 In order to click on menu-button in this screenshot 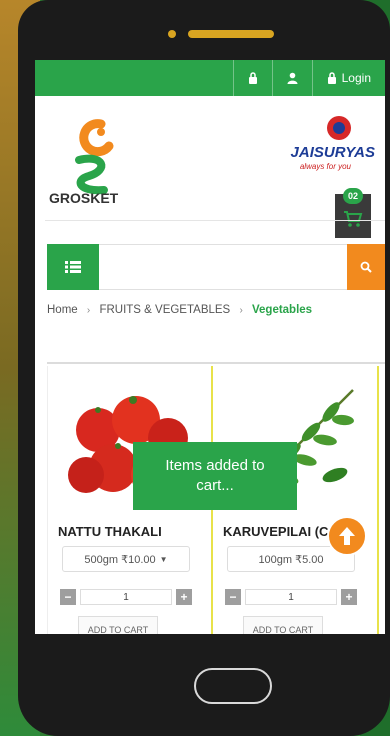, I will do `click(73, 267)`.